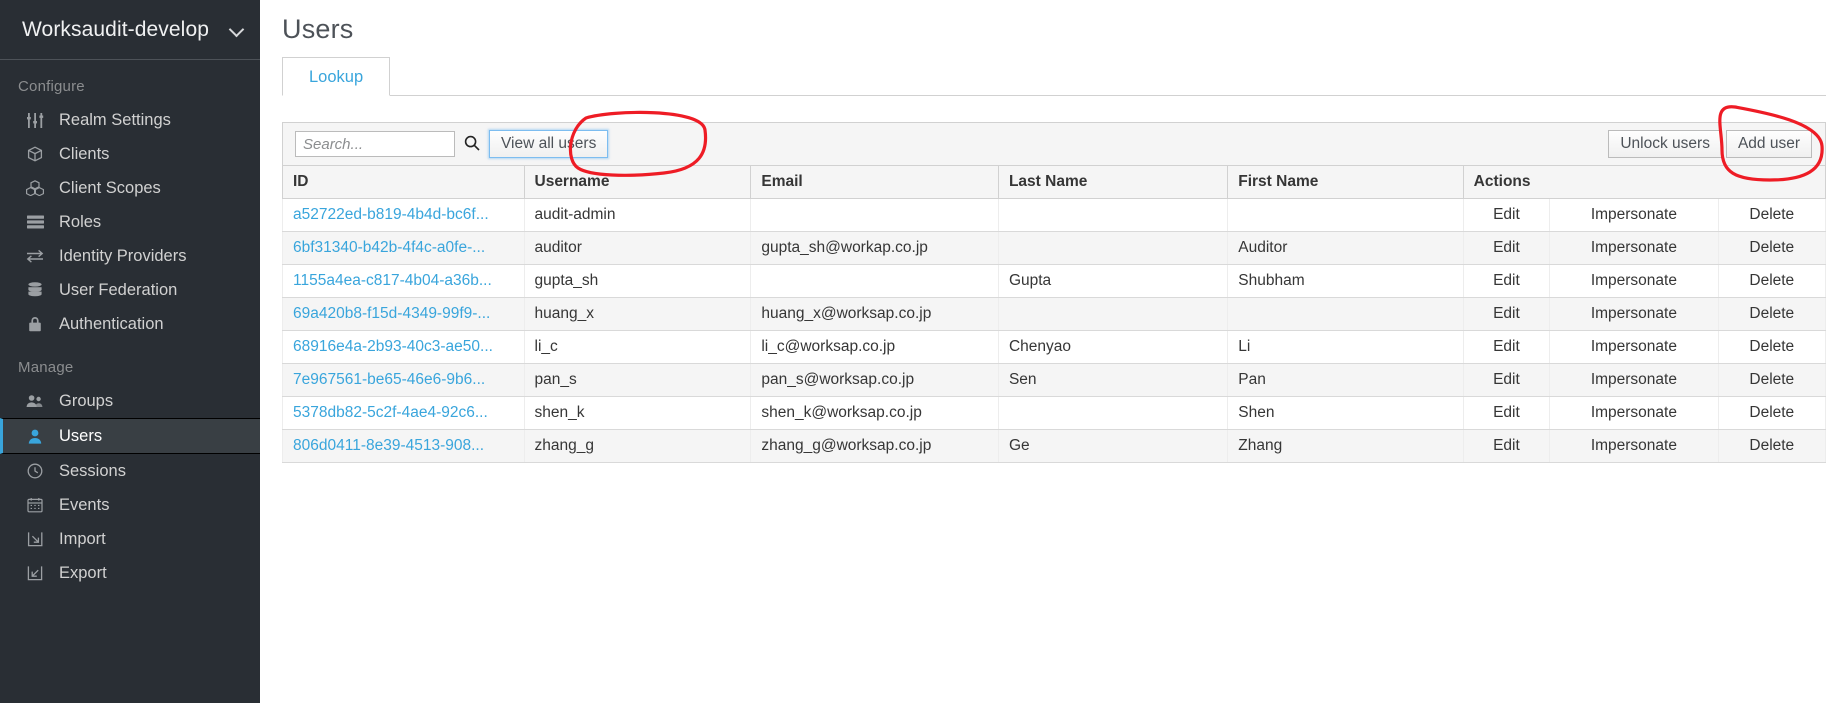 Image resolution: width=1827 pixels, height=703 pixels. Describe the element at coordinates (35, 401) in the screenshot. I see `users-group-icon` at that location.